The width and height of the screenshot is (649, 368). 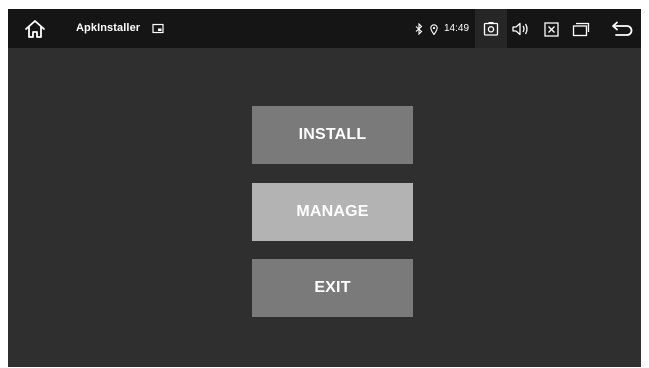 I want to click on recents-icon, so click(x=581, y=29).